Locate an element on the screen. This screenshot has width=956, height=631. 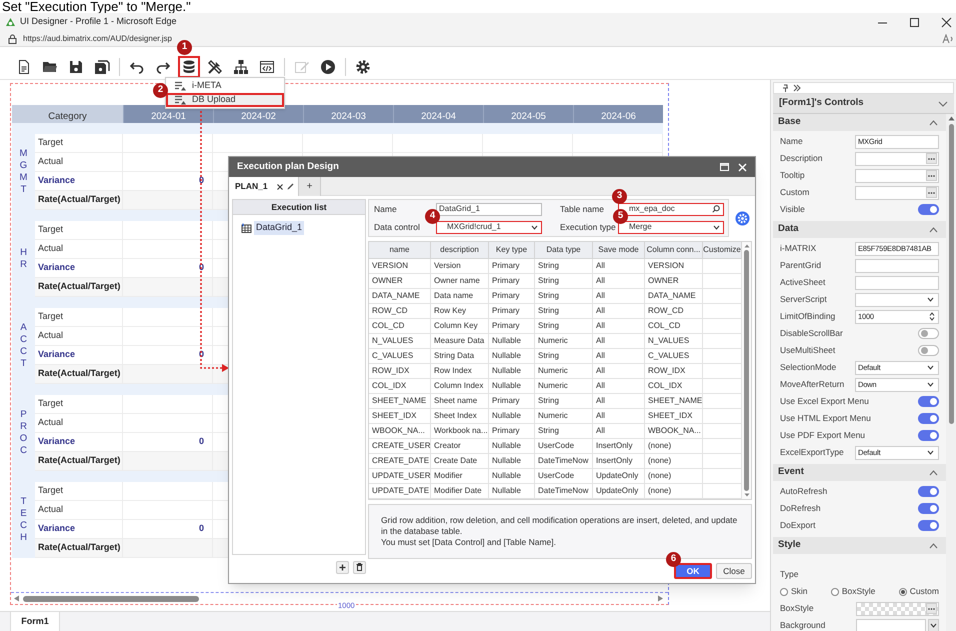
plan-tab: PLAN_1 is located at coordinates (264, 186).